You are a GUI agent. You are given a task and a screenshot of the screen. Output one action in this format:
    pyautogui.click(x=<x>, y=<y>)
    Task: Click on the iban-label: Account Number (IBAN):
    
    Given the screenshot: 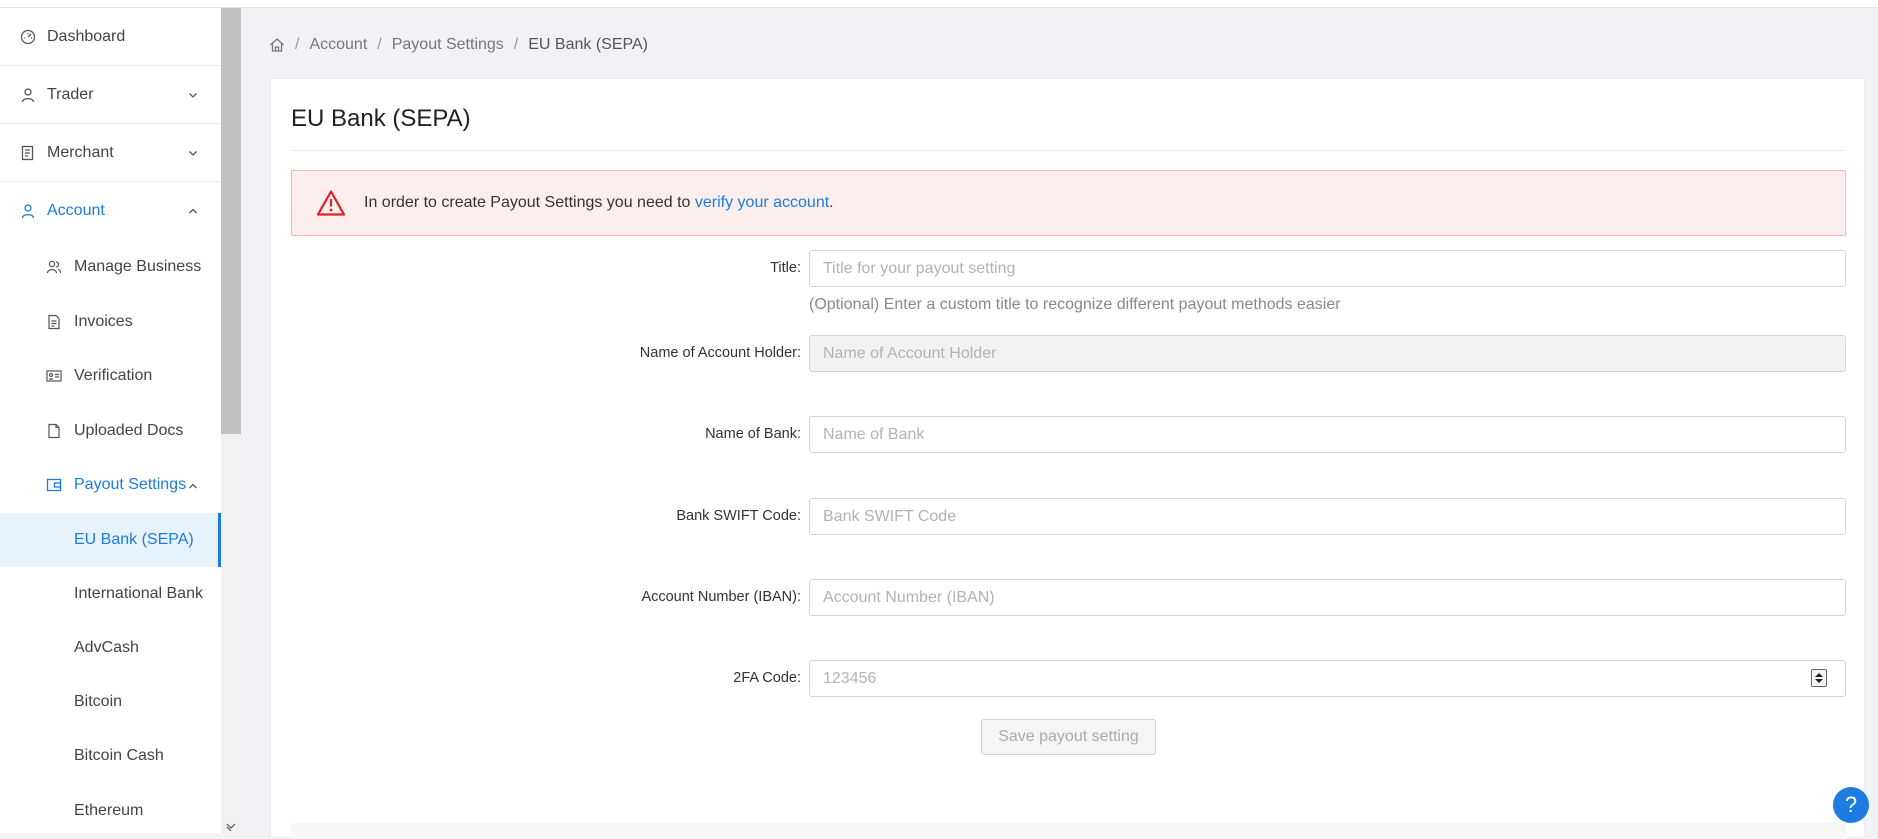 What is the action you would take?
    pyautogui.click(x=721, y=597)
    